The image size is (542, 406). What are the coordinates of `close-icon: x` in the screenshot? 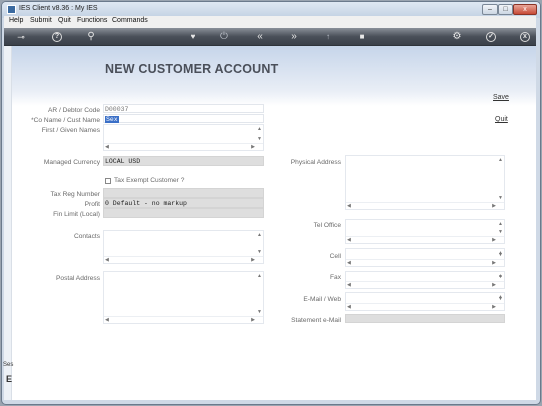 It's located at (525, 37).